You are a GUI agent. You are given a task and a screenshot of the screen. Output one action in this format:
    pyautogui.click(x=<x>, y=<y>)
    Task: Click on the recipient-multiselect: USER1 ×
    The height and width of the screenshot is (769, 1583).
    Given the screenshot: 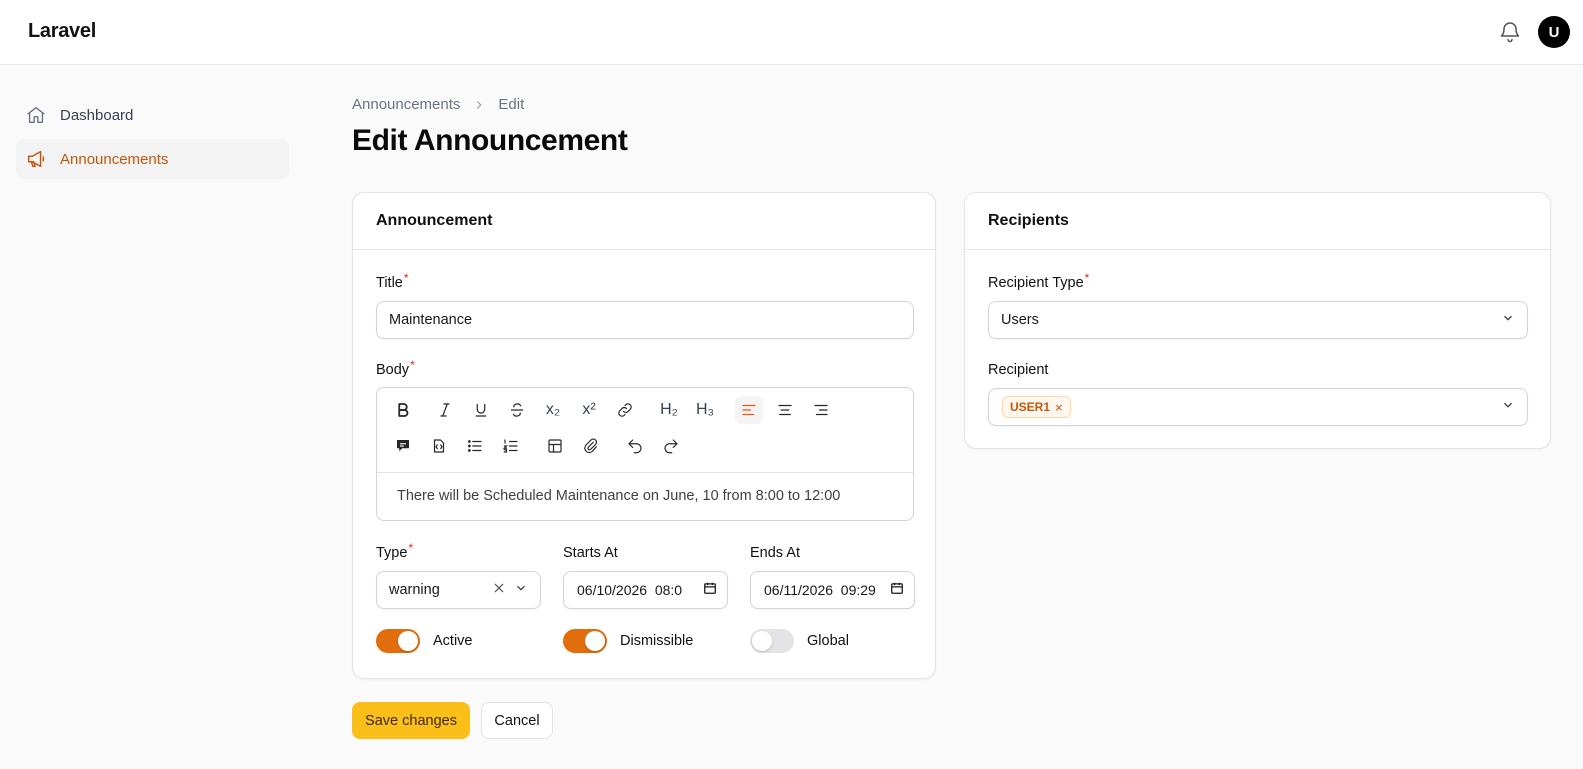 What is the action you would take?
    pyautogui.click(x=1258, y=407)
    